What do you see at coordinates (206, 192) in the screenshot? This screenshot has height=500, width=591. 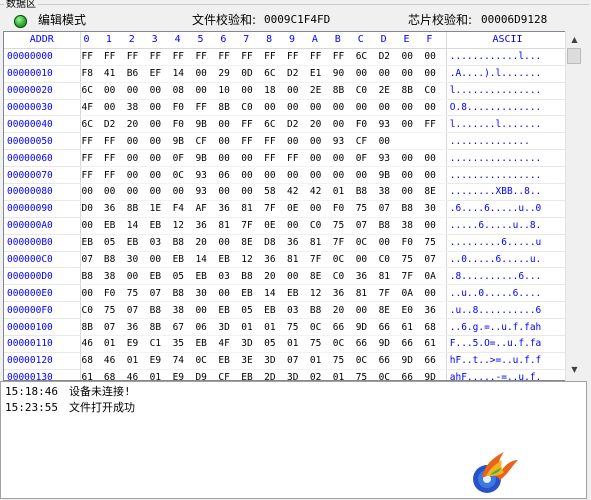 I see `byte-cell: 93` at bounding box center [206, 192].